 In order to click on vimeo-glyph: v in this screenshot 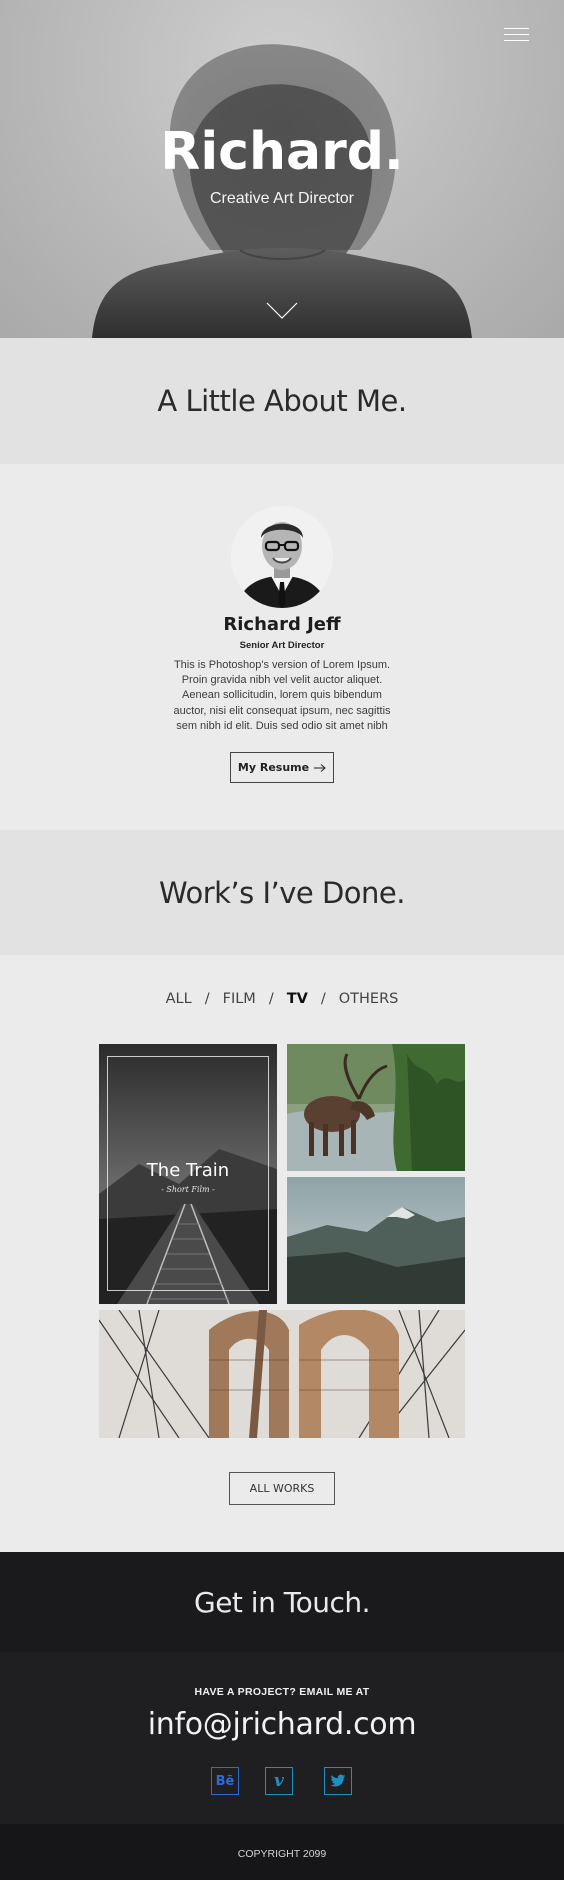, I will do `click(279, 1781)`.